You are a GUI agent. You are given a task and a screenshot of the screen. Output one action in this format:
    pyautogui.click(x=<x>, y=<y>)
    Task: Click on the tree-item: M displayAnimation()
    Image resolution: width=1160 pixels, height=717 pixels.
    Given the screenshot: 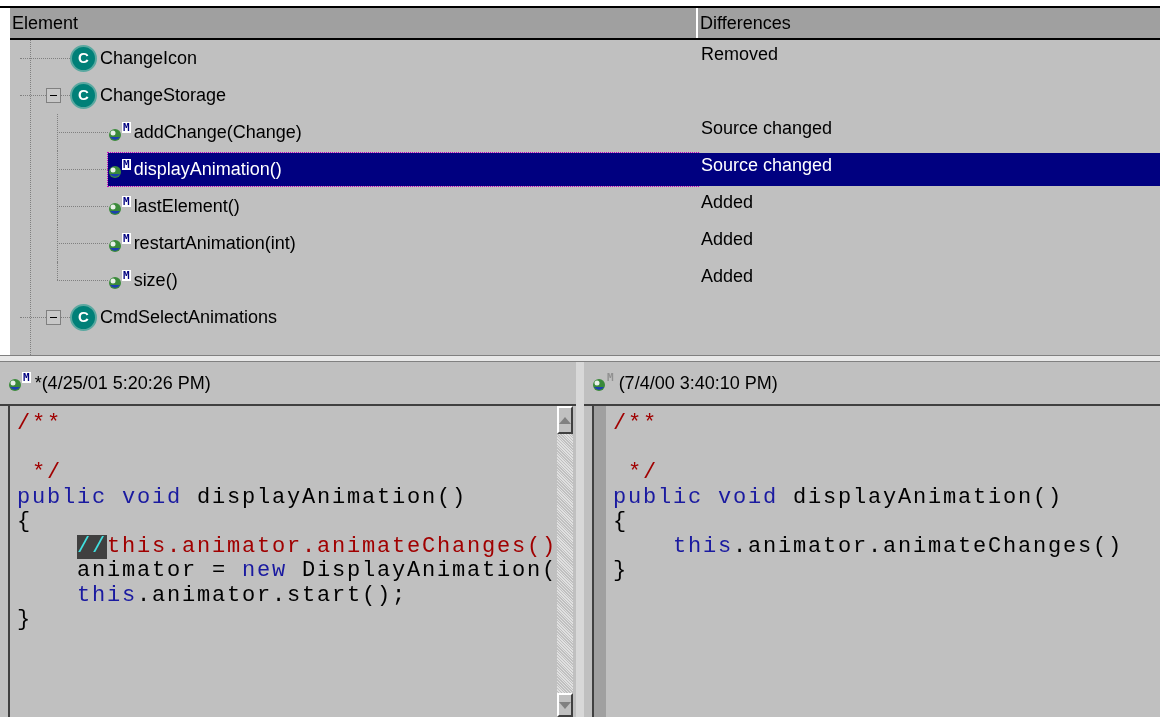 What is the action you would take?
    pyautogui.click(x=403, y=169)
    